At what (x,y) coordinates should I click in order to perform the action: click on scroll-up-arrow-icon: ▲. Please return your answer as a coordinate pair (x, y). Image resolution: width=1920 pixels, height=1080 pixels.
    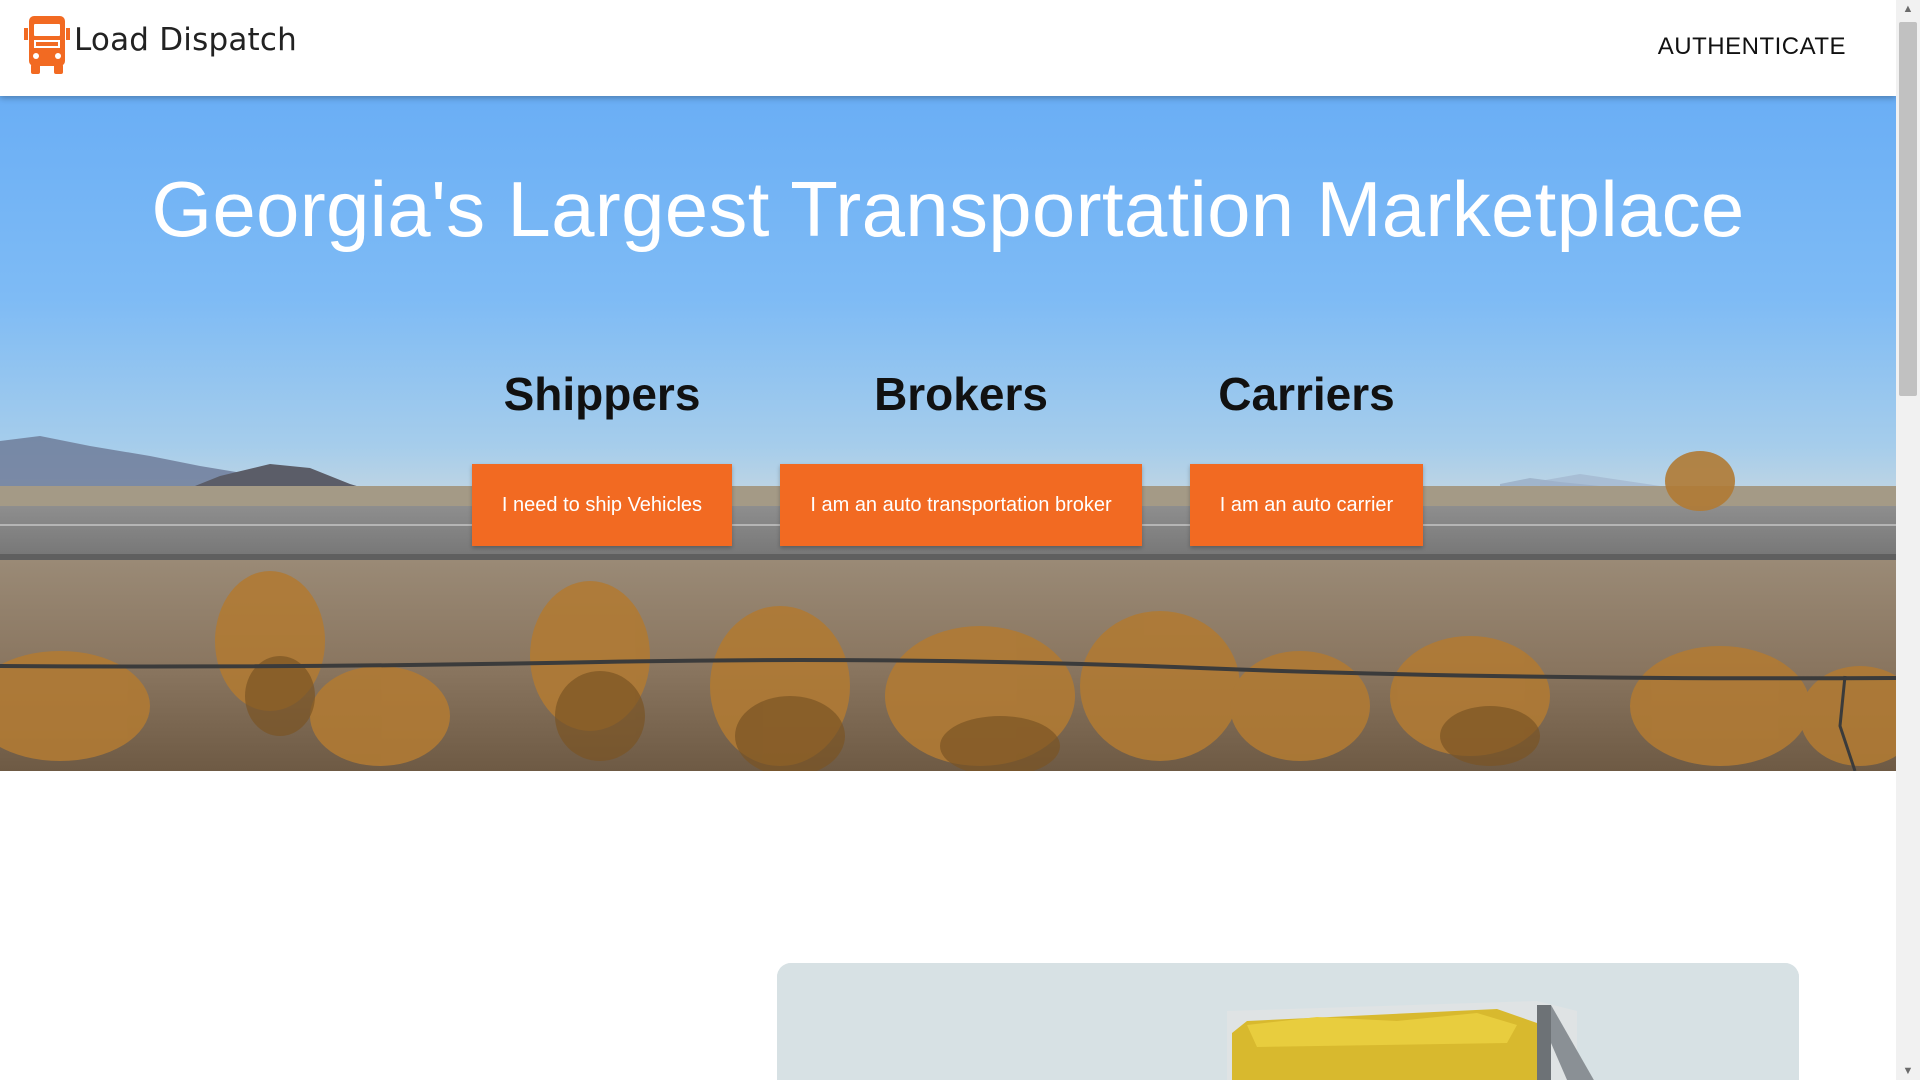
    Looking at the image, I should click on (1908, 9).